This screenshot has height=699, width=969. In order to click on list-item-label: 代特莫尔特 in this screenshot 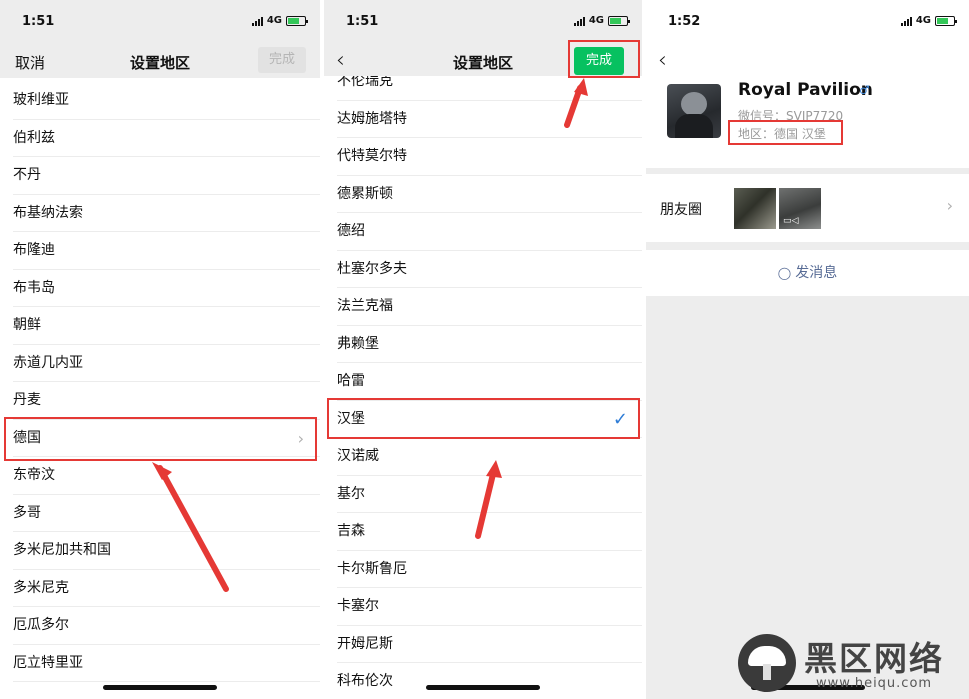, I will do `click(372, 156)`.